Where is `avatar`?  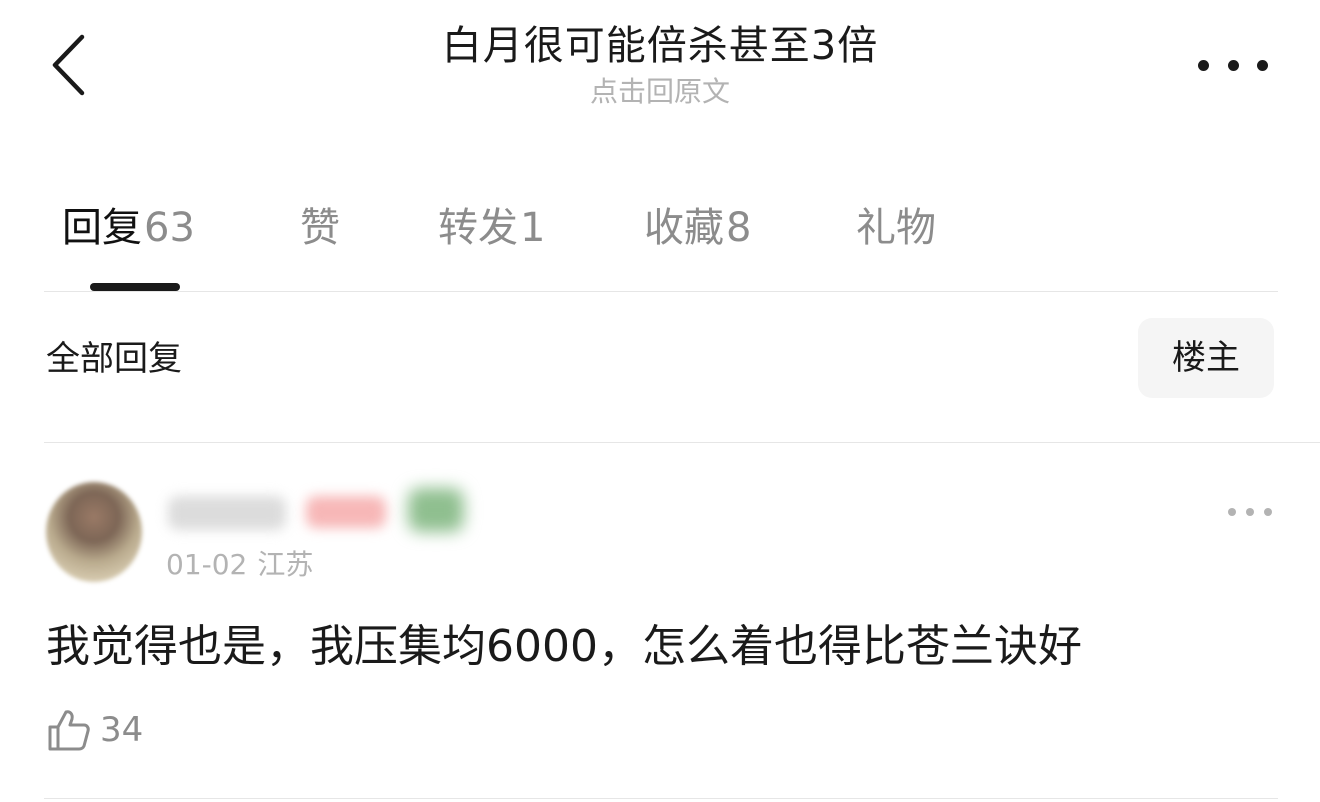
avatar is located at coordinates (94, 532).